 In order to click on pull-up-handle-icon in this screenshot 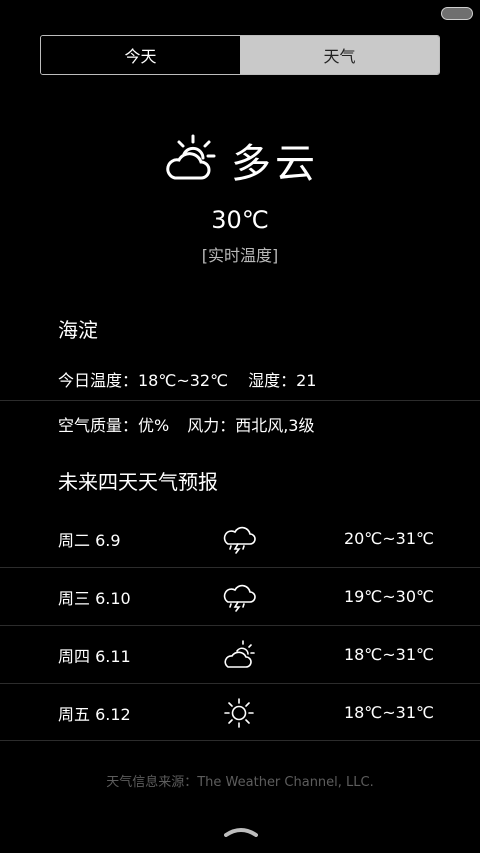, I will do `click(241, 832)`.